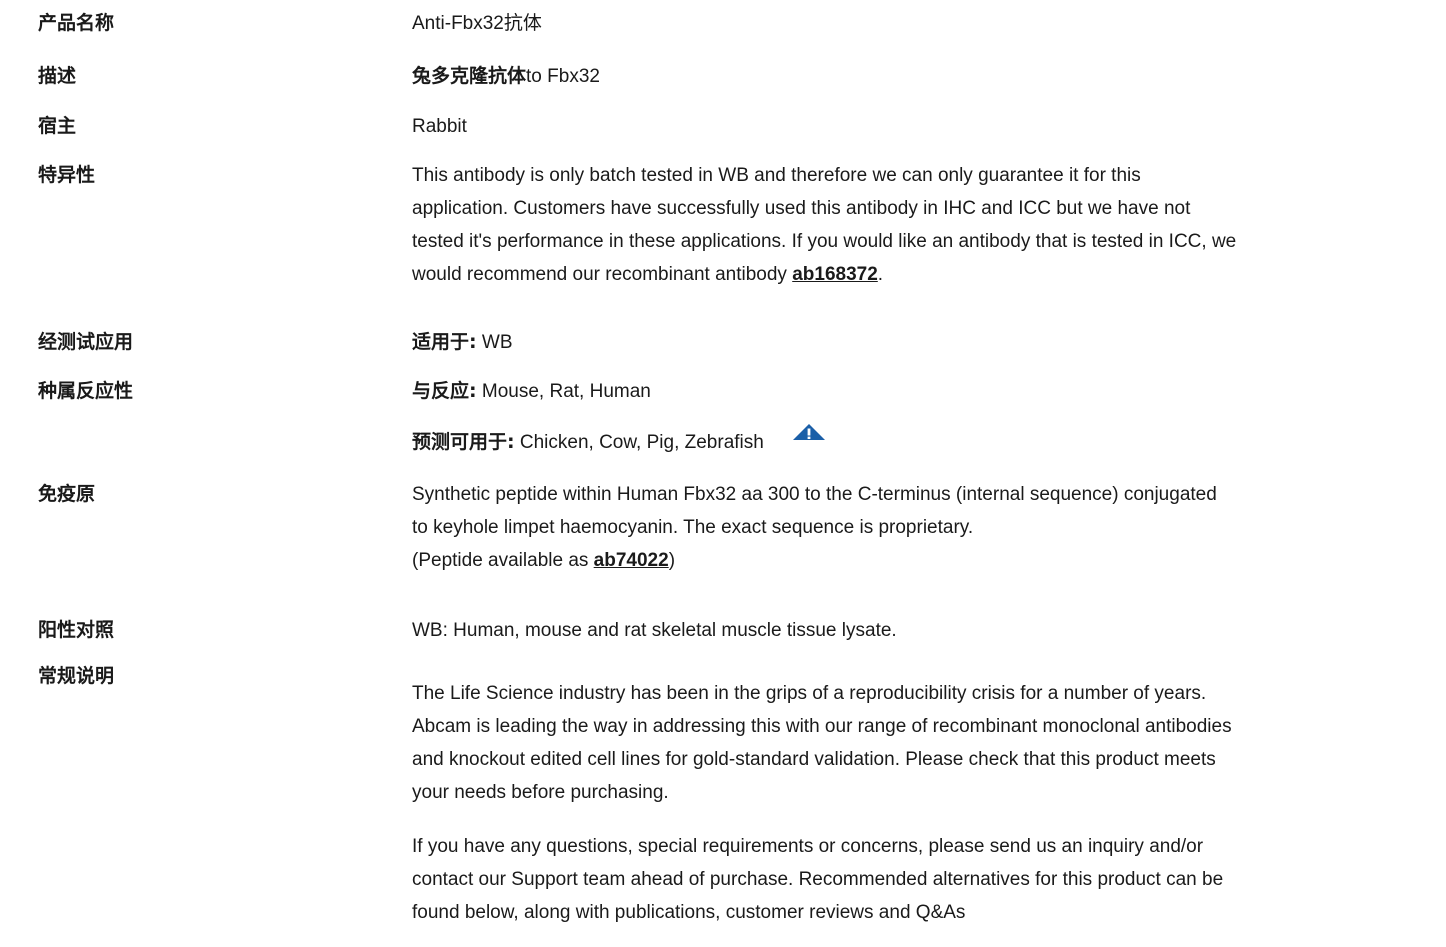 This screenshot has height=947, width=1446. What do you see at coordinates (477, 23) in the screenshot?
I see `product-name-value: Anti-Fbx32抗体` at bounding box center [477, 23].